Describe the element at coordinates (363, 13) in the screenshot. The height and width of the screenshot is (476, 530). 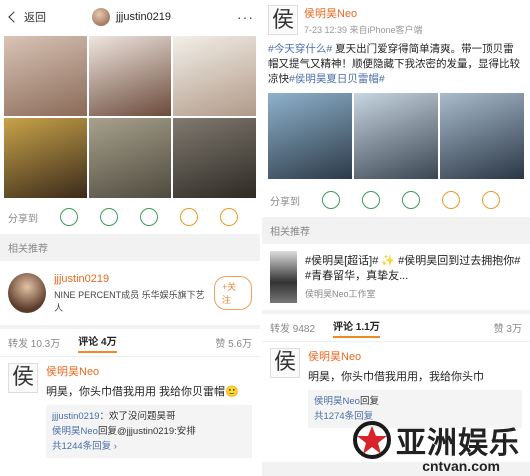
I see `post-author: 侯明昊Neo` at that location.